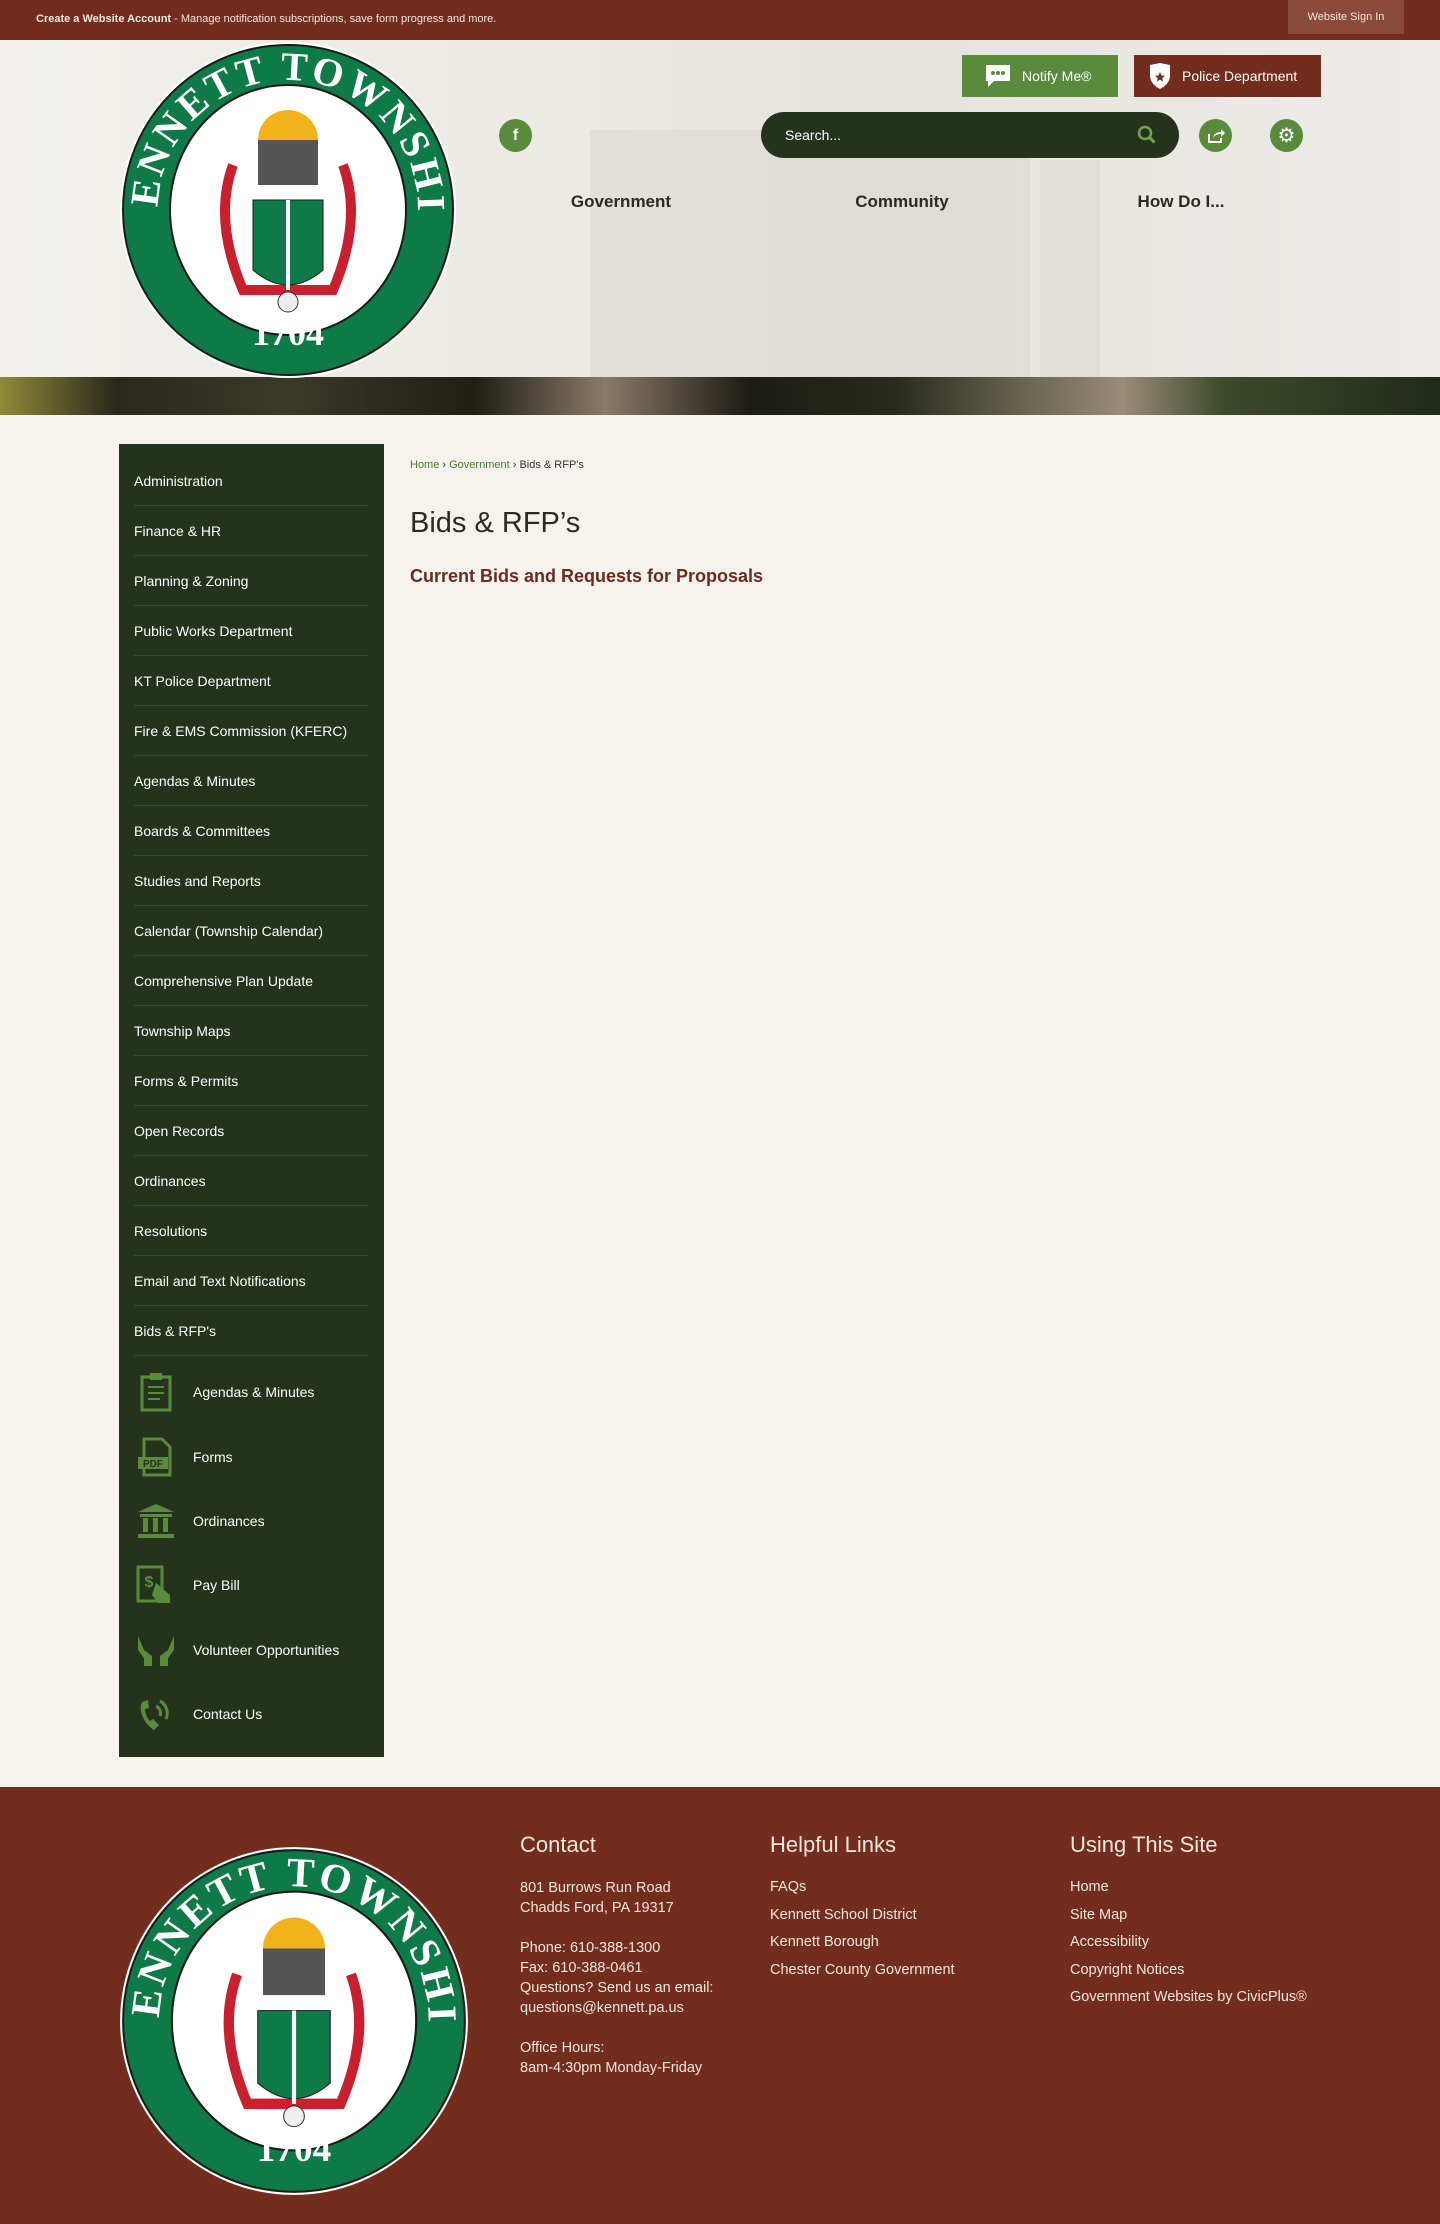  What do you see at coordinates (216, 1585) in the screenshot?
I see `quick-link-label: Pay Bill` at bounding box center [216, 1585].